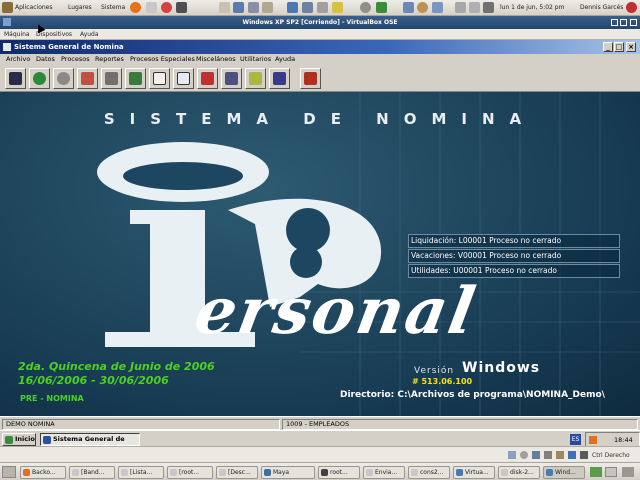 This screenshot has height=480, width=640. What do you see at coordinates (593, 440) in the screenshot?
I see `tray-icon` at bounding box center [593, 440].